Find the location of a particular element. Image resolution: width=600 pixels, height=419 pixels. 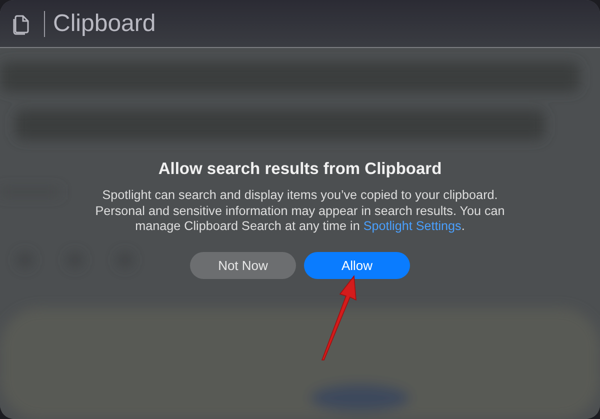

search-field: Clipboard is located at coordinates (104, 24).